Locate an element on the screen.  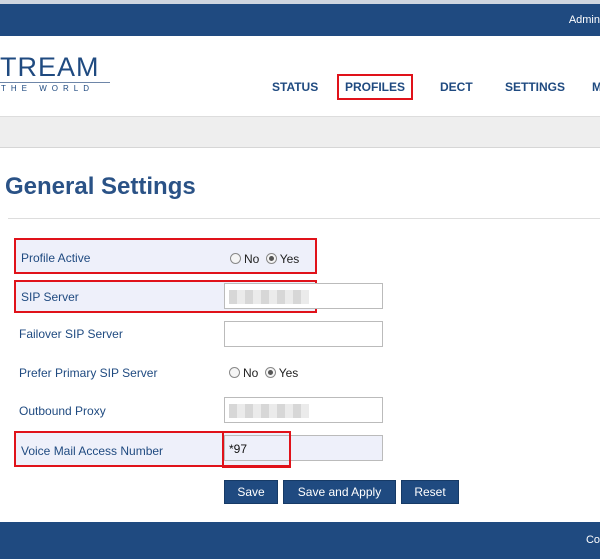
failover-sip-server-label: Failover SIP Server is located at coordinates (71, 334).